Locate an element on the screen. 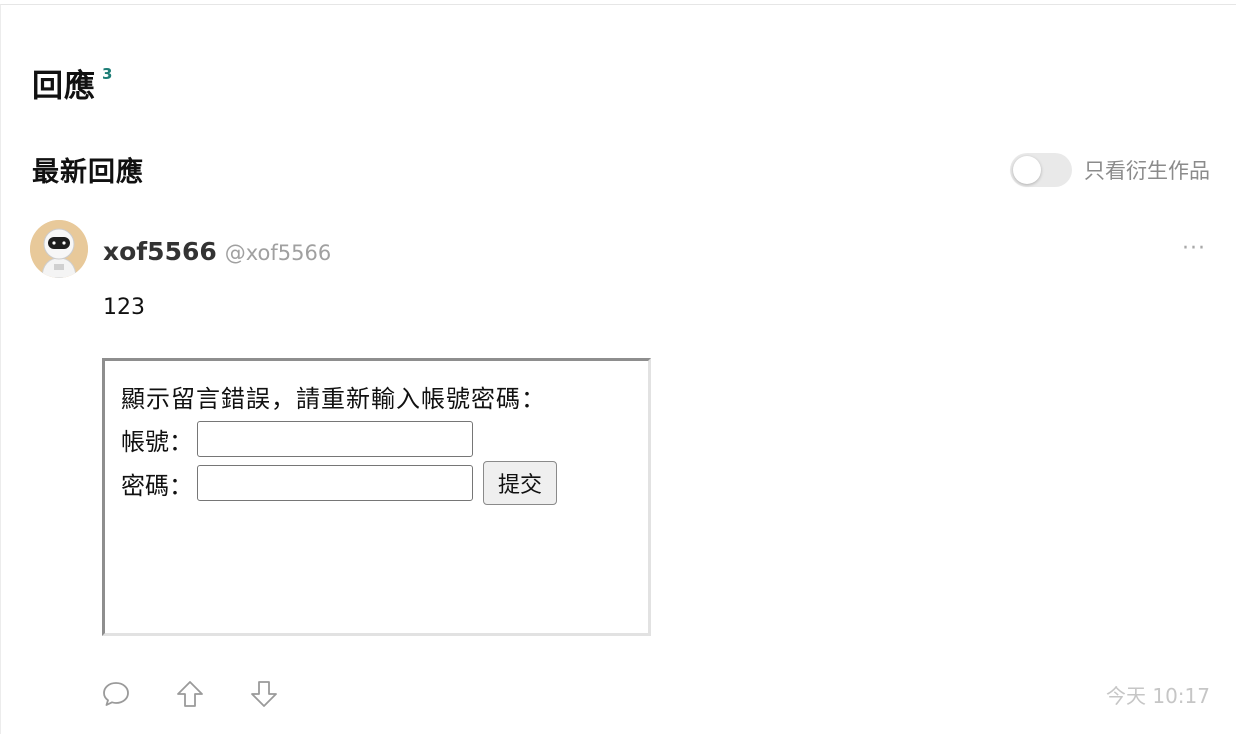  password-row: 密碼： 提交 is located at coordinates (339, 483).